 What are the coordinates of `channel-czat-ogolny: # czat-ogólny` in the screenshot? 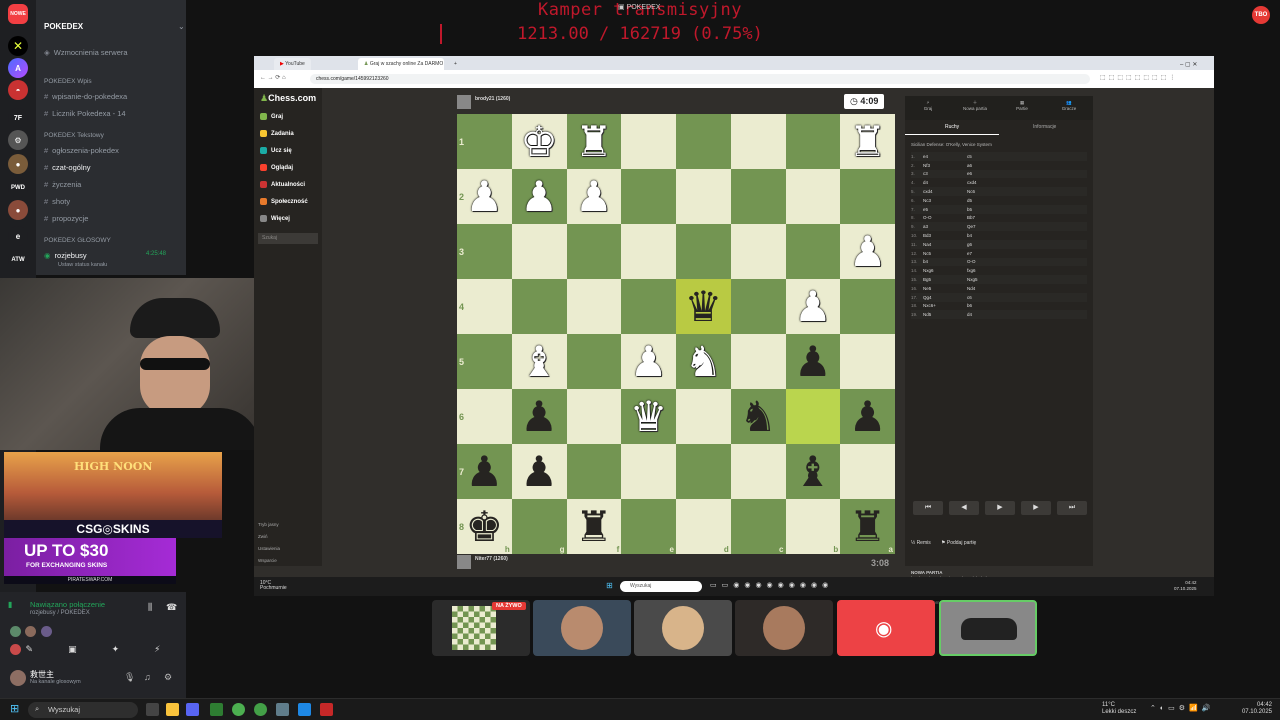 It's located at (67, 167).